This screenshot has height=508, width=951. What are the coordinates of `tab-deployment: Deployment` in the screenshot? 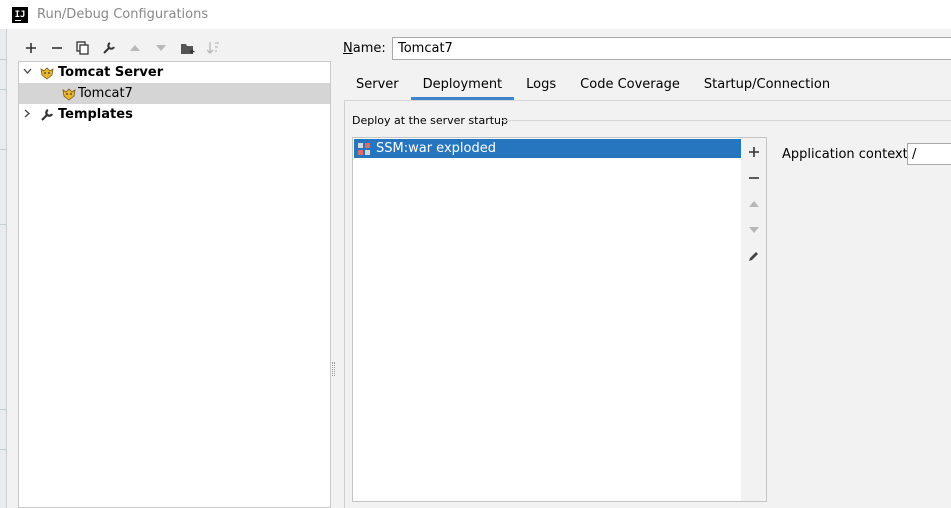 It's located at (462, 85).